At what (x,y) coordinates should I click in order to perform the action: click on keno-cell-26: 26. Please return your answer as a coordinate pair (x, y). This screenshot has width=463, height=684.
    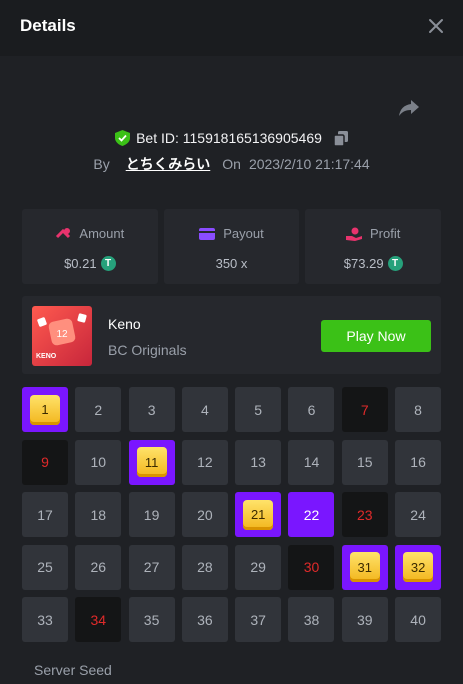
    Looking at the image, I should click on (98, 567).